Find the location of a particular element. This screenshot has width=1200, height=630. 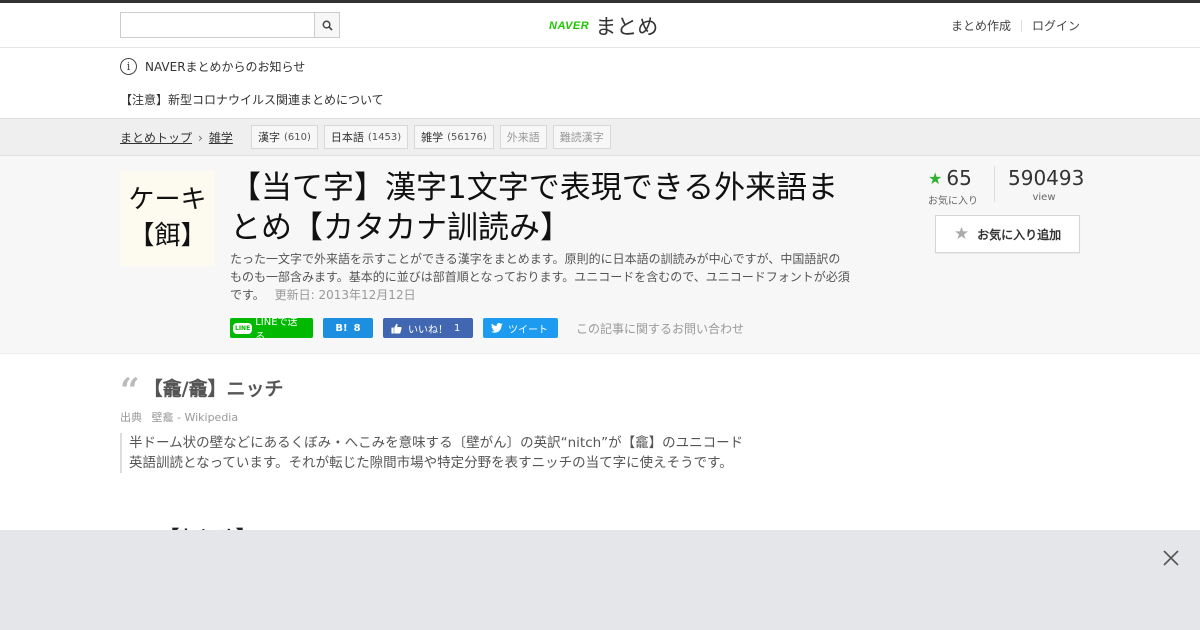

info-icon: i is located at coordinates (128, 66).